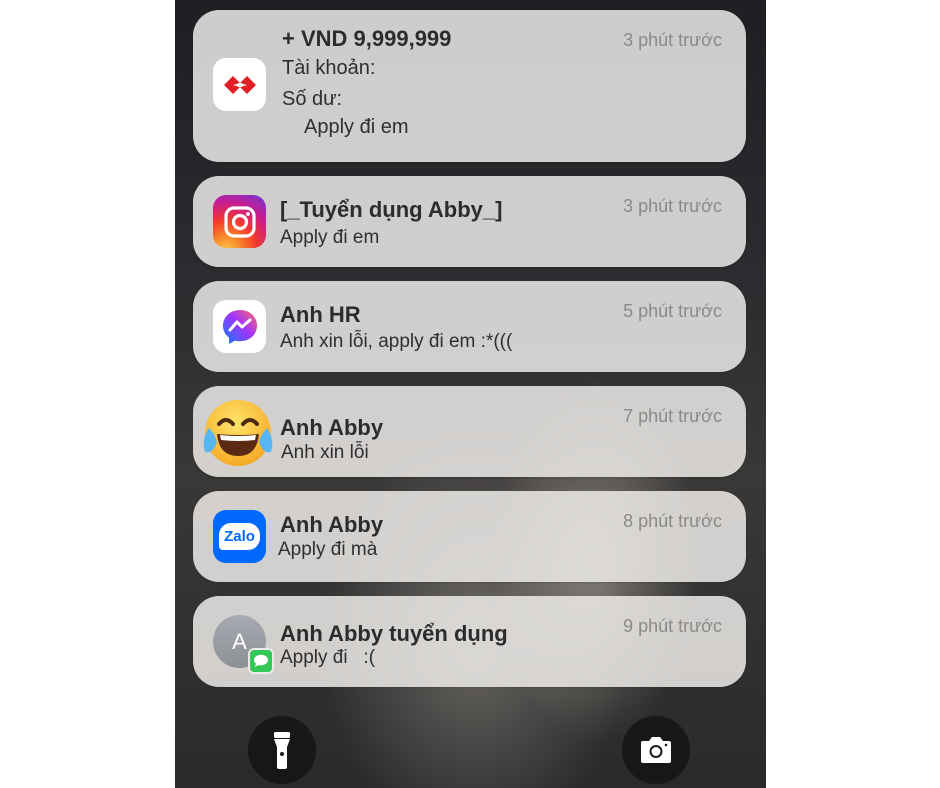 This screenshot has width=940, height=788. What do you see at coordinates (239, 326) in the screenshot?
I see `messenger-icon` at bounding box center [239, 326].